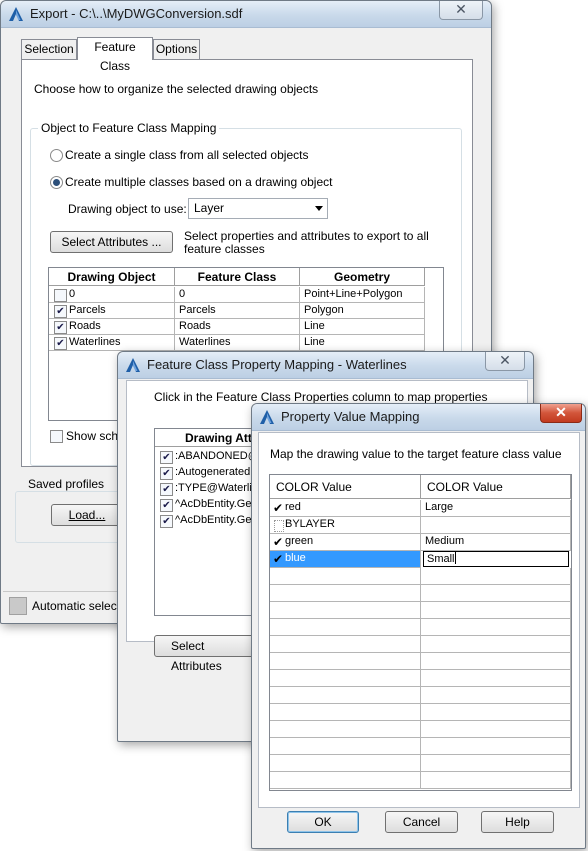 This screenshot has width=588, height=851. What do you see at coordinates (324, 310) in the screenshot?
I see `row-geometry-label: Polygon` at bounding box center [324, 310].